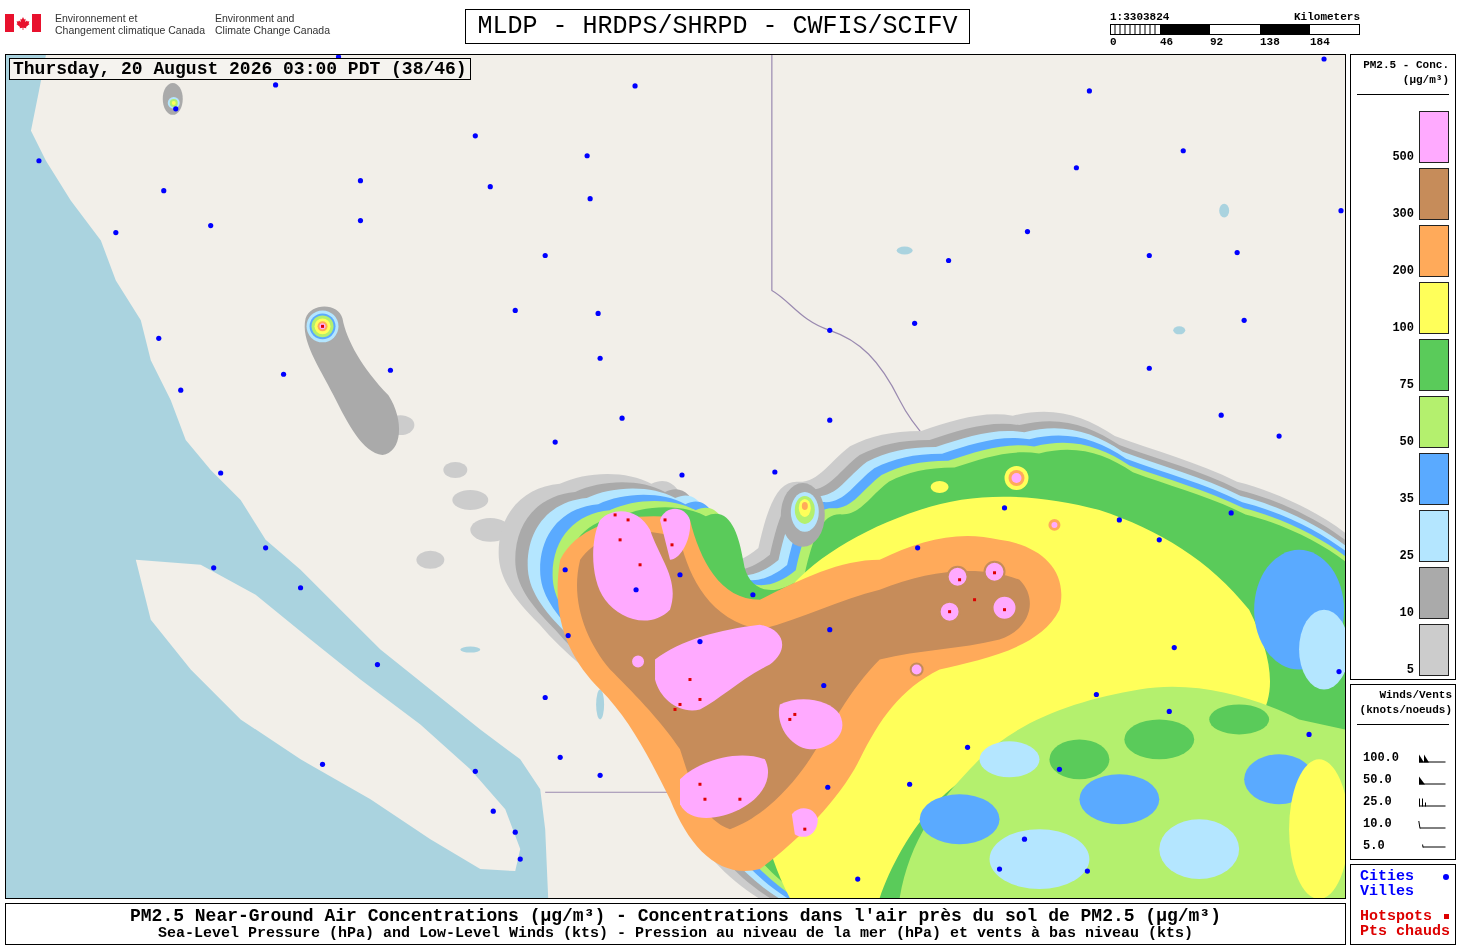  I want to click on legend-value: 100, so click(1403, 328).